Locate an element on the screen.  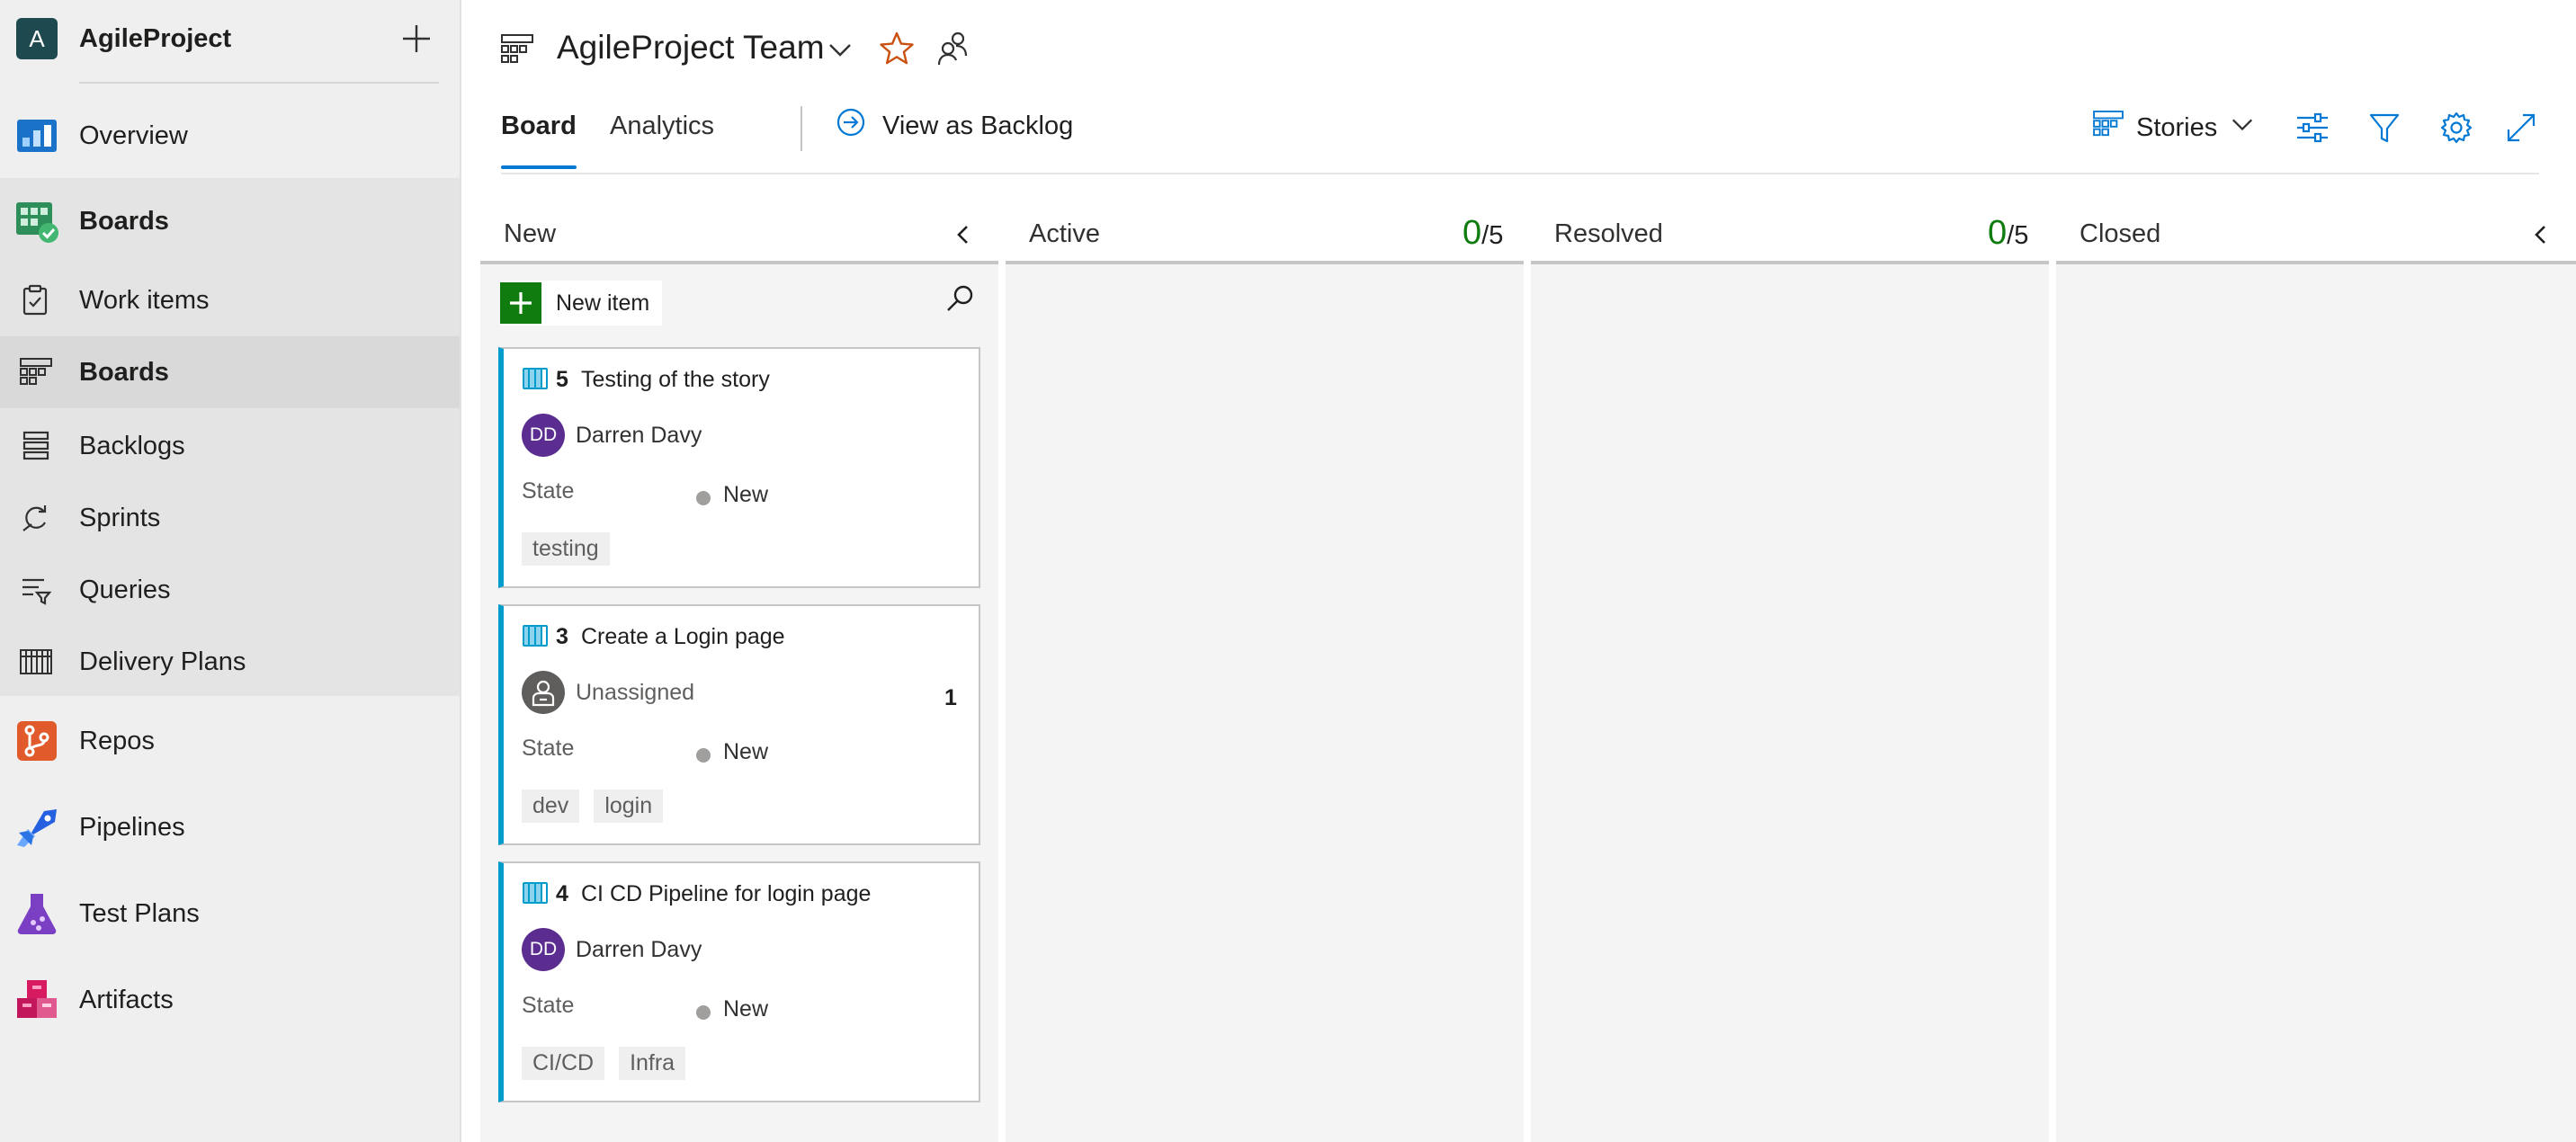
column-name: New is located at coordinates (530, 233).